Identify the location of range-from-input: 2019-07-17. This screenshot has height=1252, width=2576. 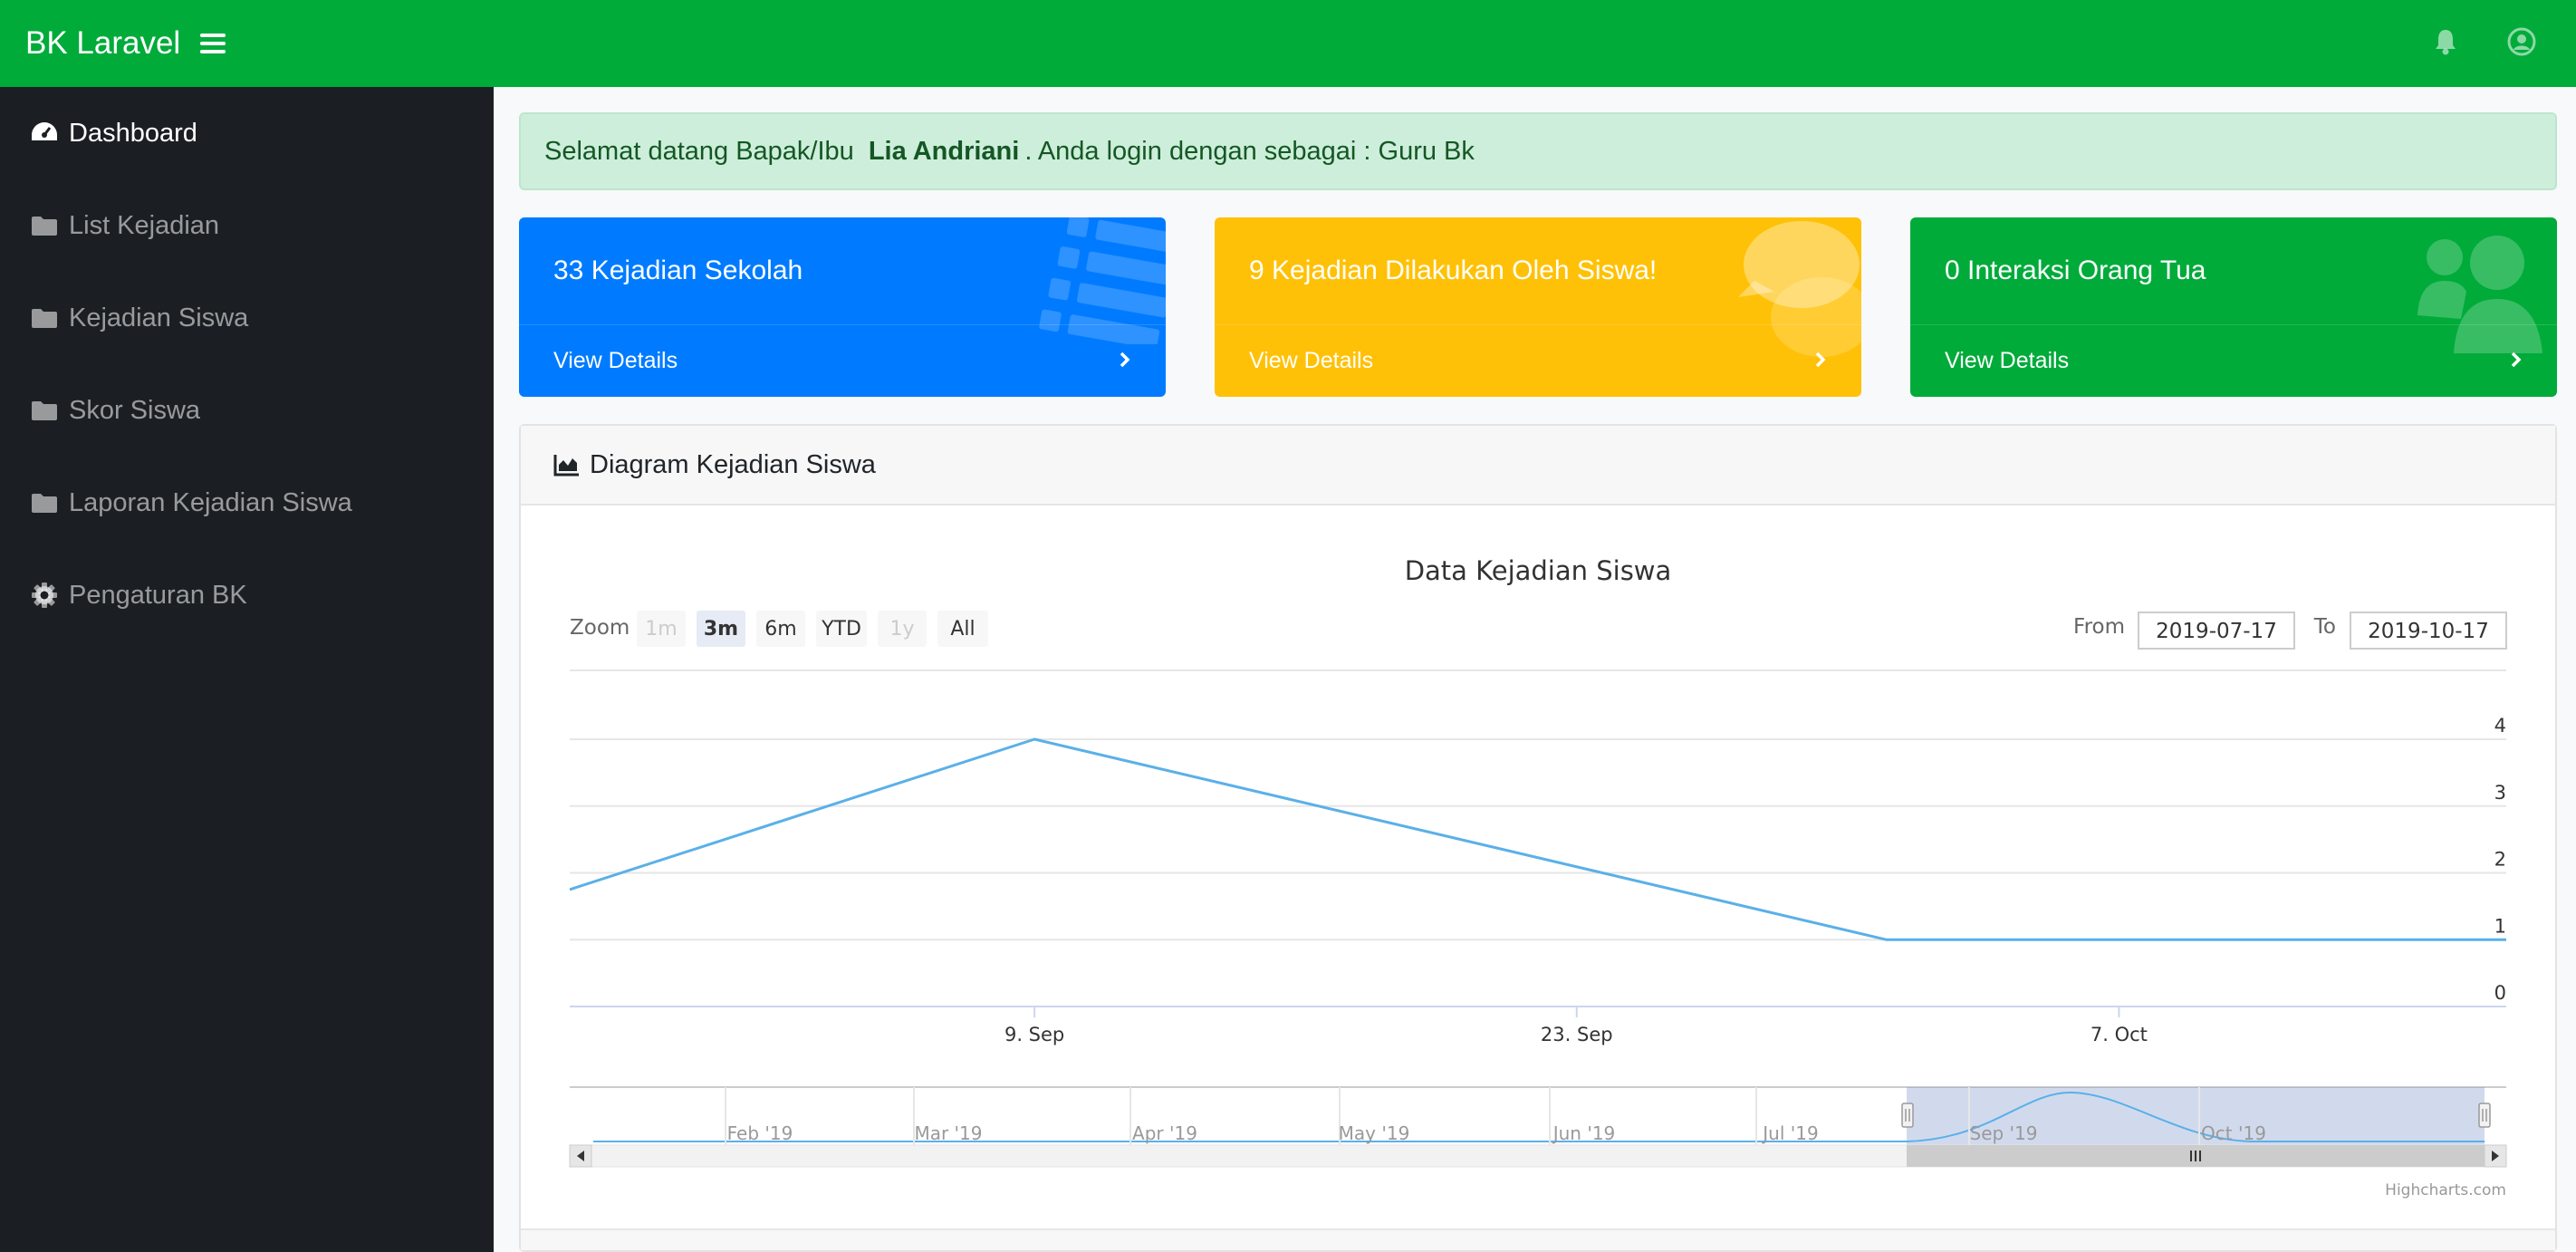
(2216, 631).